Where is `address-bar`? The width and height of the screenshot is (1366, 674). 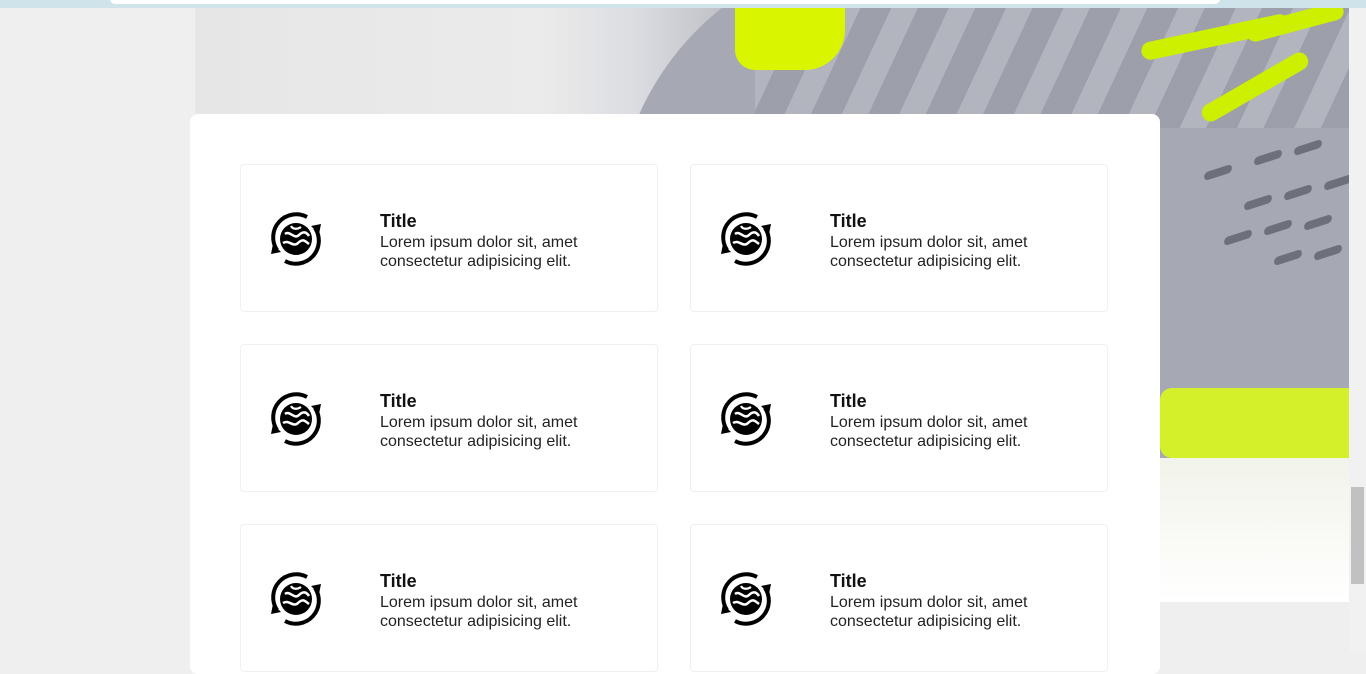 address-bar is located at coordinates (665, 2).